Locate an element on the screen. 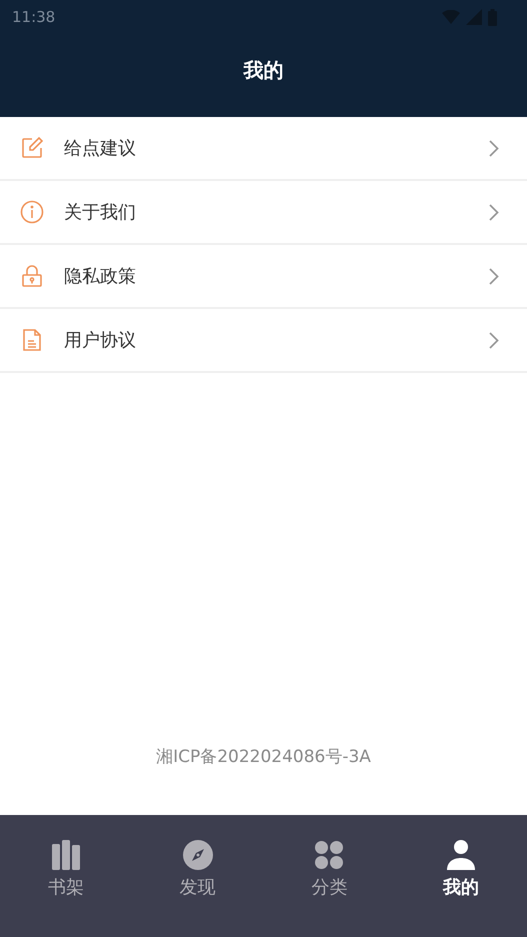 This screenshot has height=937, width=527. wifi-icon is located at coordinates (451, 17).